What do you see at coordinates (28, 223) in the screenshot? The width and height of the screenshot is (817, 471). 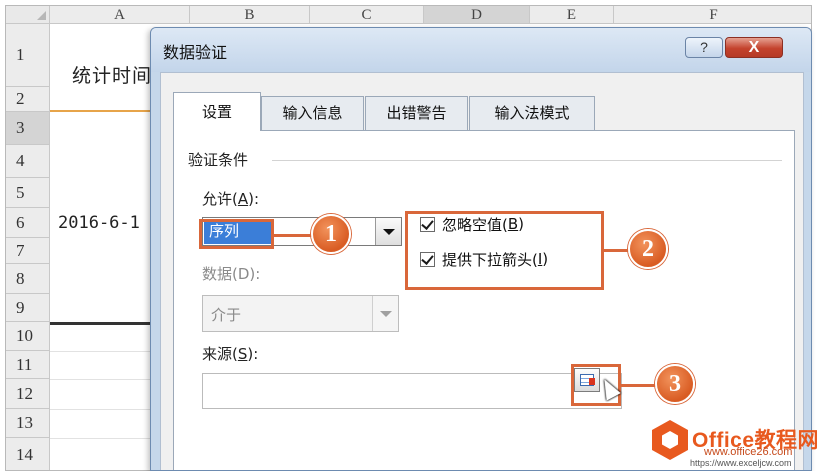 I see `row-header-6: 6` at bounding box center [28, 223].